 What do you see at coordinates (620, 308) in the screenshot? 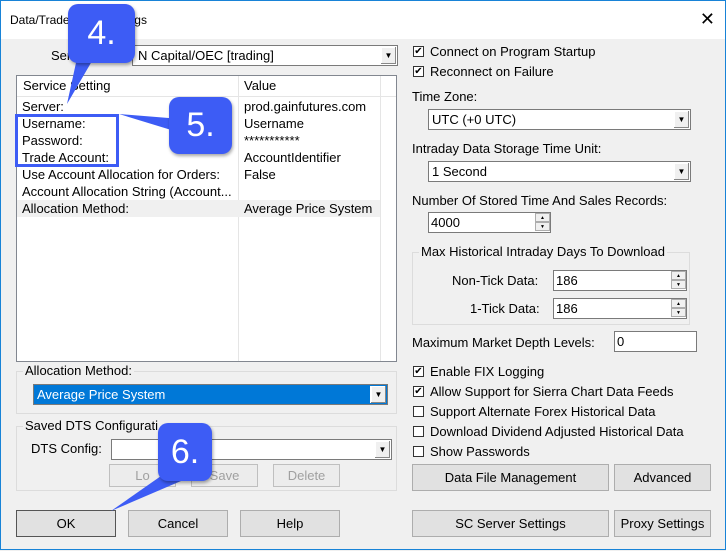
I see `one-tick-spinner: 186 ▲ ▼` at bounding box center [620, 308].